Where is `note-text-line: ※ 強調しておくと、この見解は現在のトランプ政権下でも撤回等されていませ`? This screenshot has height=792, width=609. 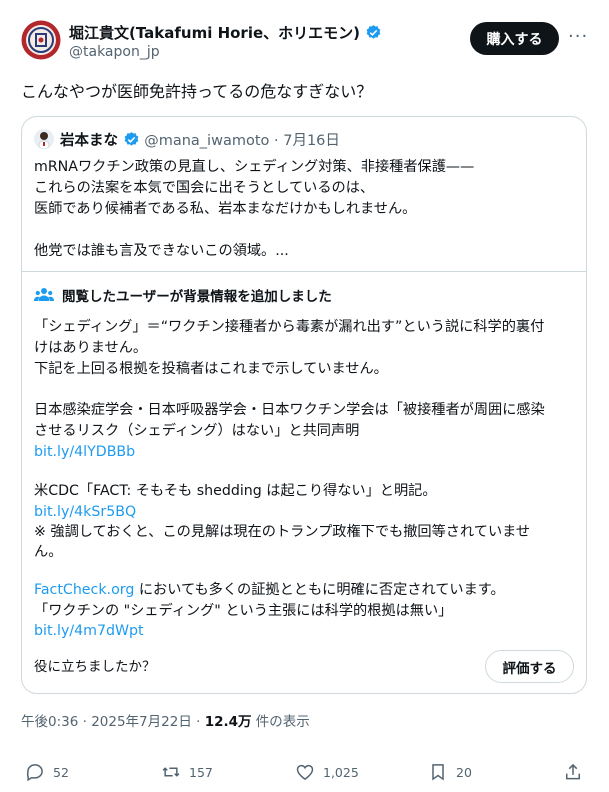 note-text-line: ※ 強調しておくと、この見解は現在のトランプ政権下でも撤回等されていませ is located at coordinates (282, 532).